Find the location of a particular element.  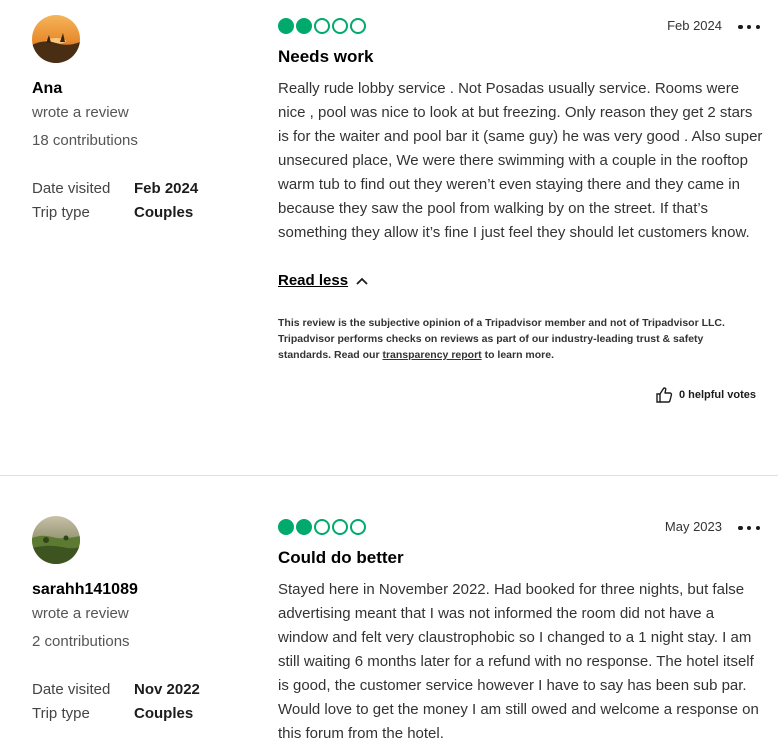

helpful-votes-button: 0 helpful votes is located at coordinates (705, 395).